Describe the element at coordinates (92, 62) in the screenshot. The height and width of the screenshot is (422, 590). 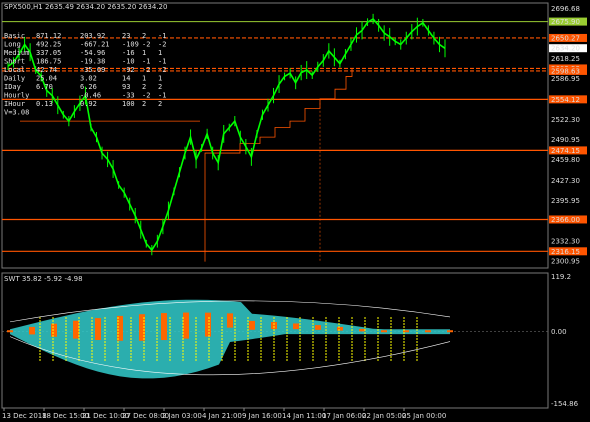
I see `stats-cell: -19.38` at that location.